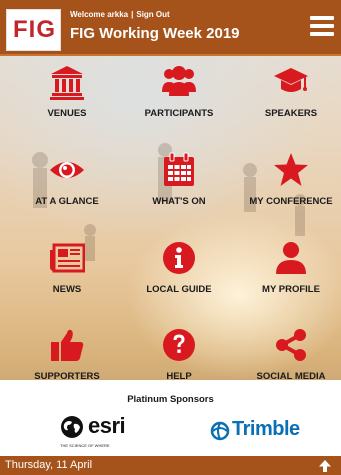 The width and height of the screenshot is (341, 475). I want to click on hamburger-menu-button, so click(322, 26).